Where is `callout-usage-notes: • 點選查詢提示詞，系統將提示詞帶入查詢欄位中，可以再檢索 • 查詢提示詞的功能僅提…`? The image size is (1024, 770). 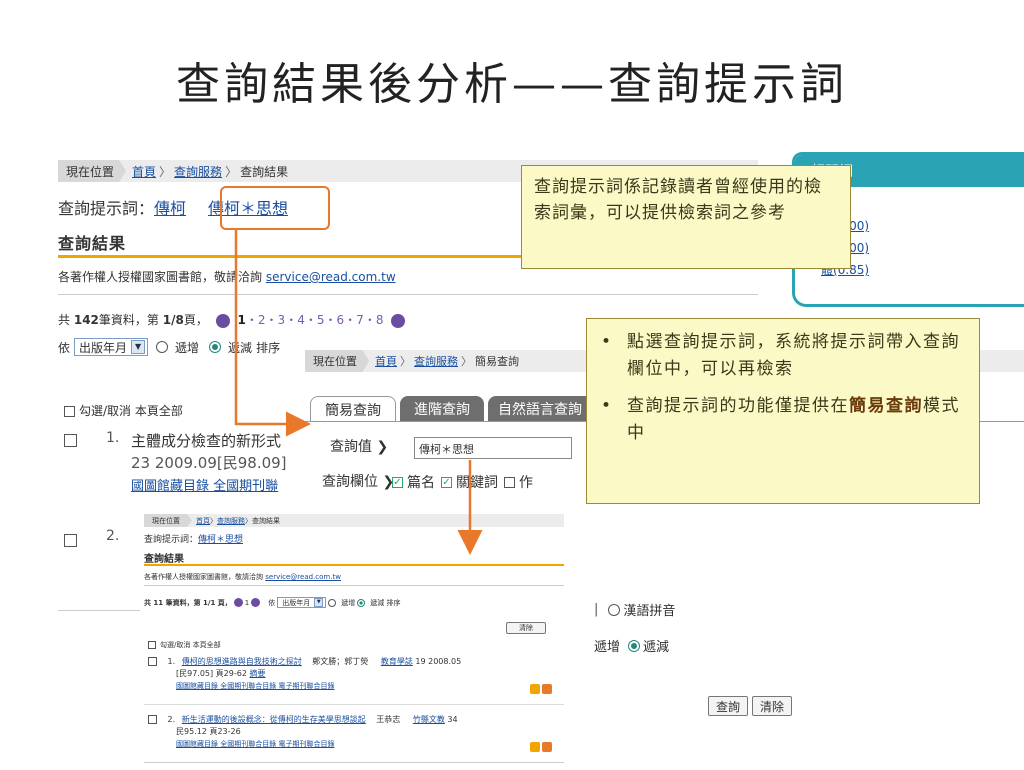
callout-usage-notes: • 點選查詢提示詞，系統將提示詞帶入查詢欄位中，可以再檢索 • 查詢提示詞的功能僅提… is located at coordinates (783, 411).